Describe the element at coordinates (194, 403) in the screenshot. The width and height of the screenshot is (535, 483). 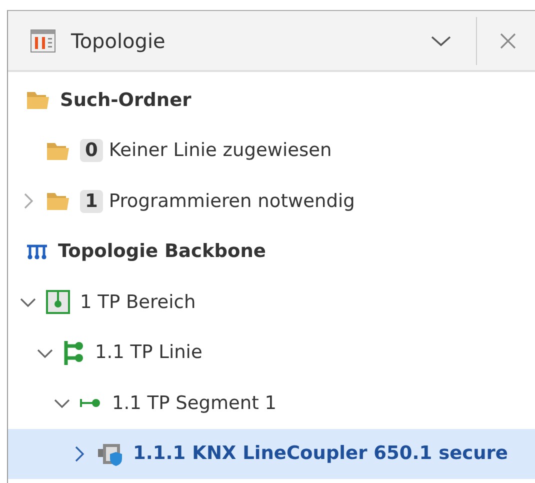
I see `tree-item-label: 1.1 TP Segment 1` at that location.